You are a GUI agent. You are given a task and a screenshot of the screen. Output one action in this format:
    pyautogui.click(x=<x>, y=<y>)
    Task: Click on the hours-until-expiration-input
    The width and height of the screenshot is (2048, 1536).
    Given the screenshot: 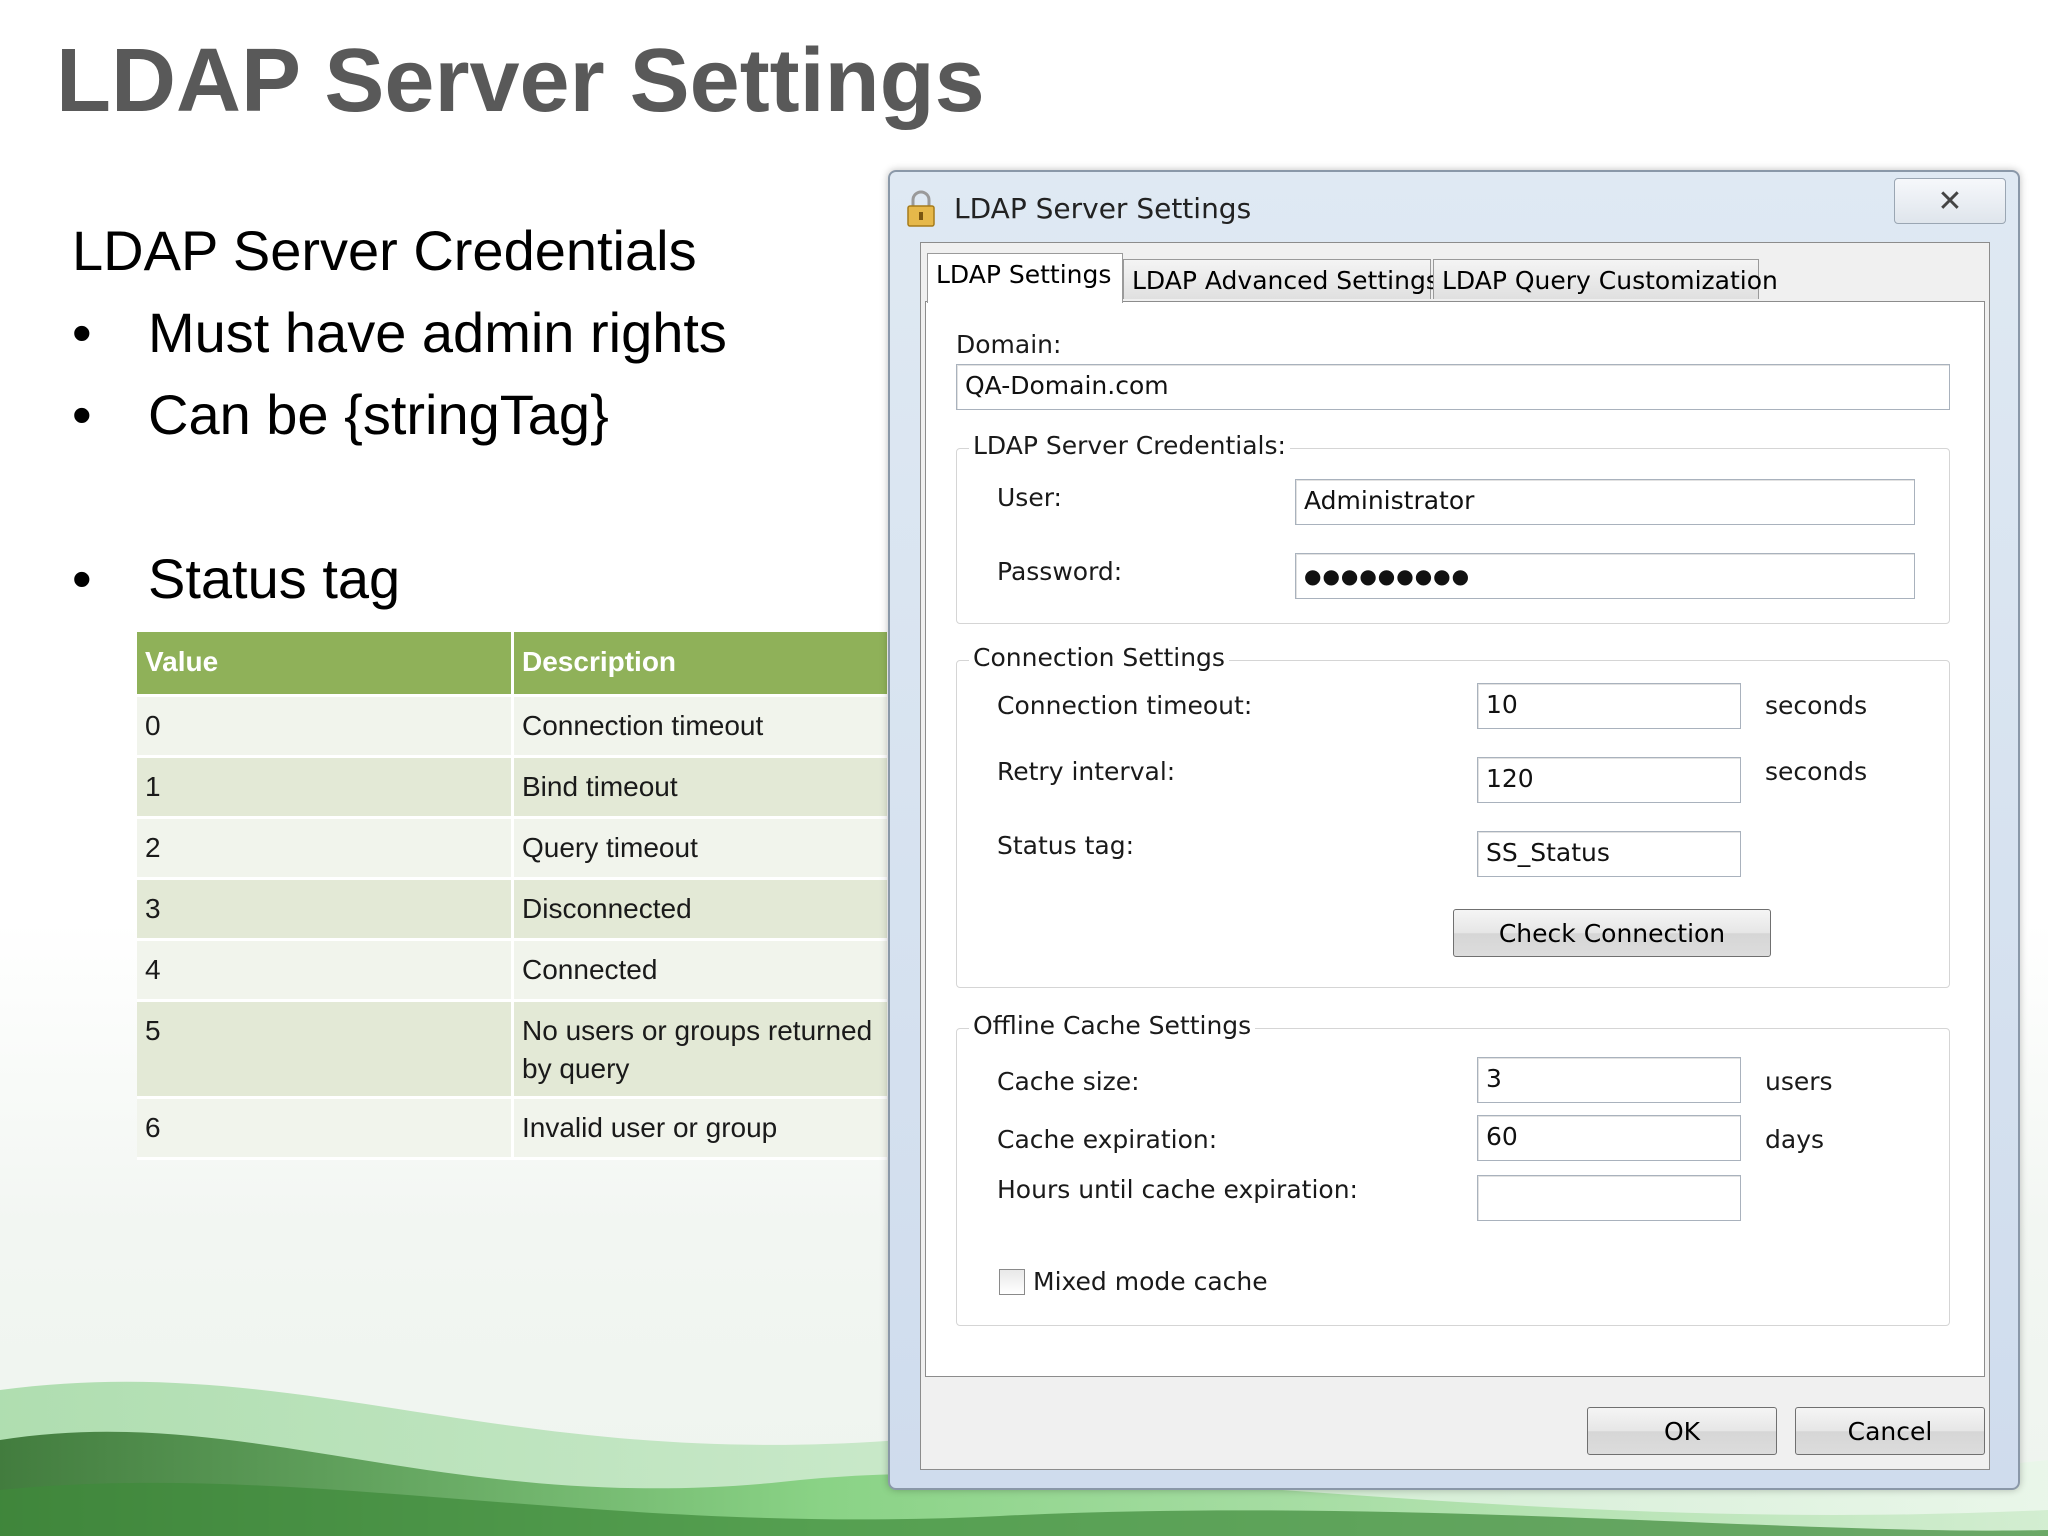 What is the action you would take?
    pyautogui.click(x=1609, y=1198)
    